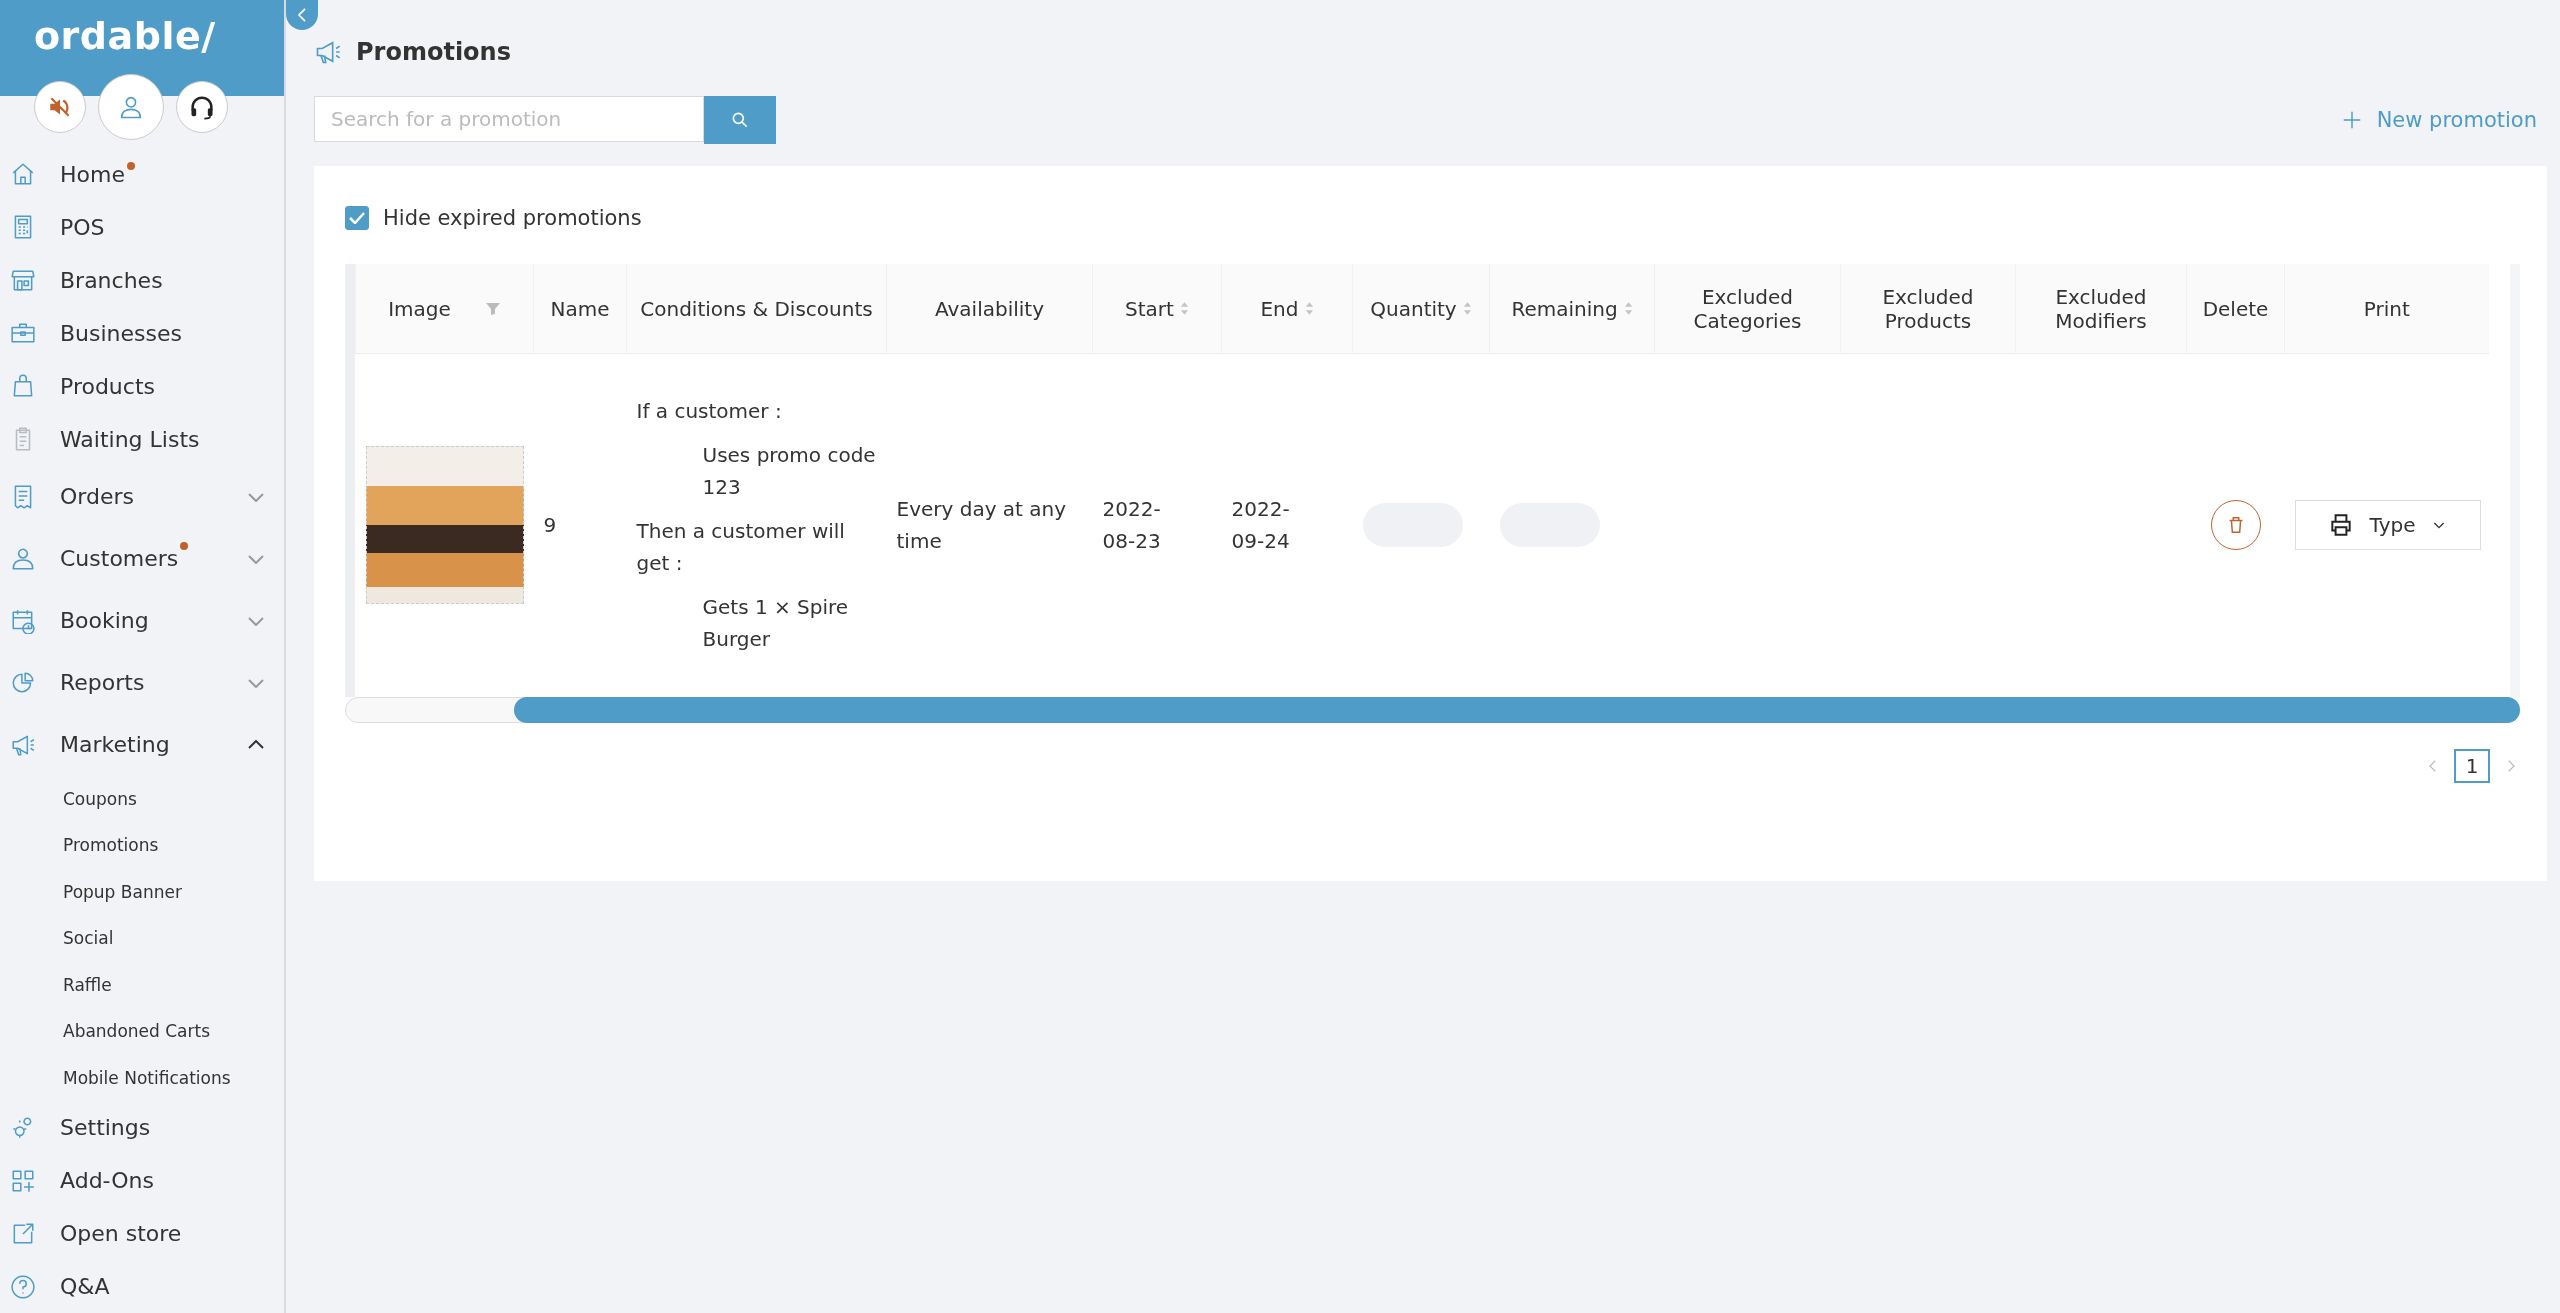 Image resolution: width=2560 pixels, height=1313 pixels. Describe the element at coordinates (433, 52) in the screenshot. I see `page-title: Promotions` at that location.